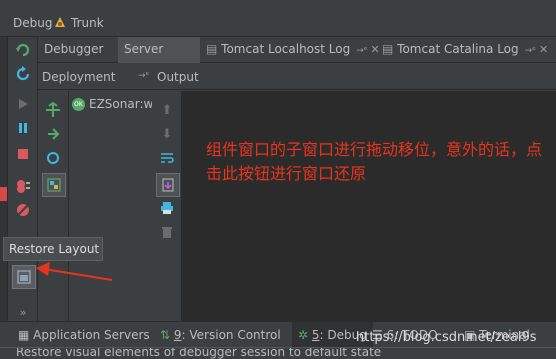 Image resolution: width=556 pixels, height=359 pixels. I want to click on deployment-header: Deployment, so click(79, 77).